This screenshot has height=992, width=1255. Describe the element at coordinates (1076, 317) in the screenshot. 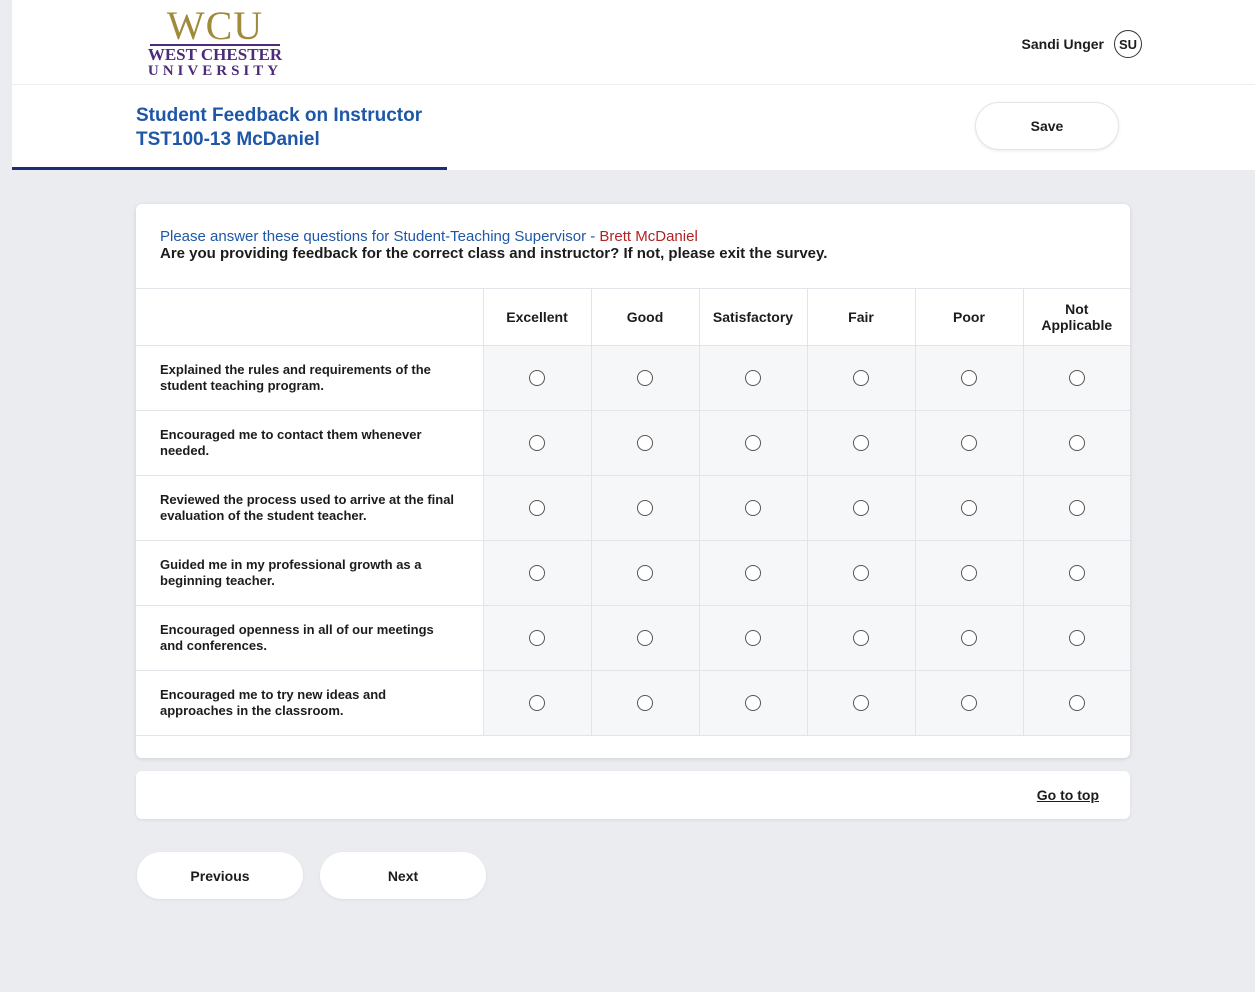

I see `column-header: Not Applicable` at that location.